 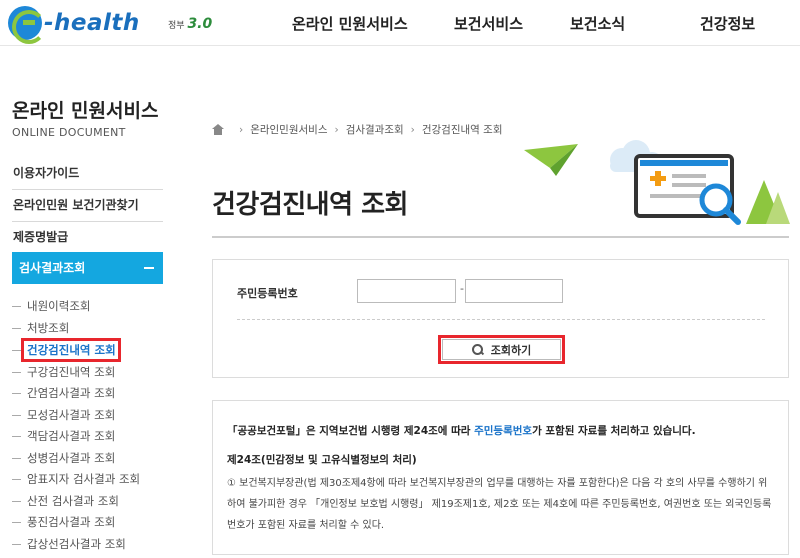 I want to click on search-button-inner: 조회하기, so click(x=501, y=349).